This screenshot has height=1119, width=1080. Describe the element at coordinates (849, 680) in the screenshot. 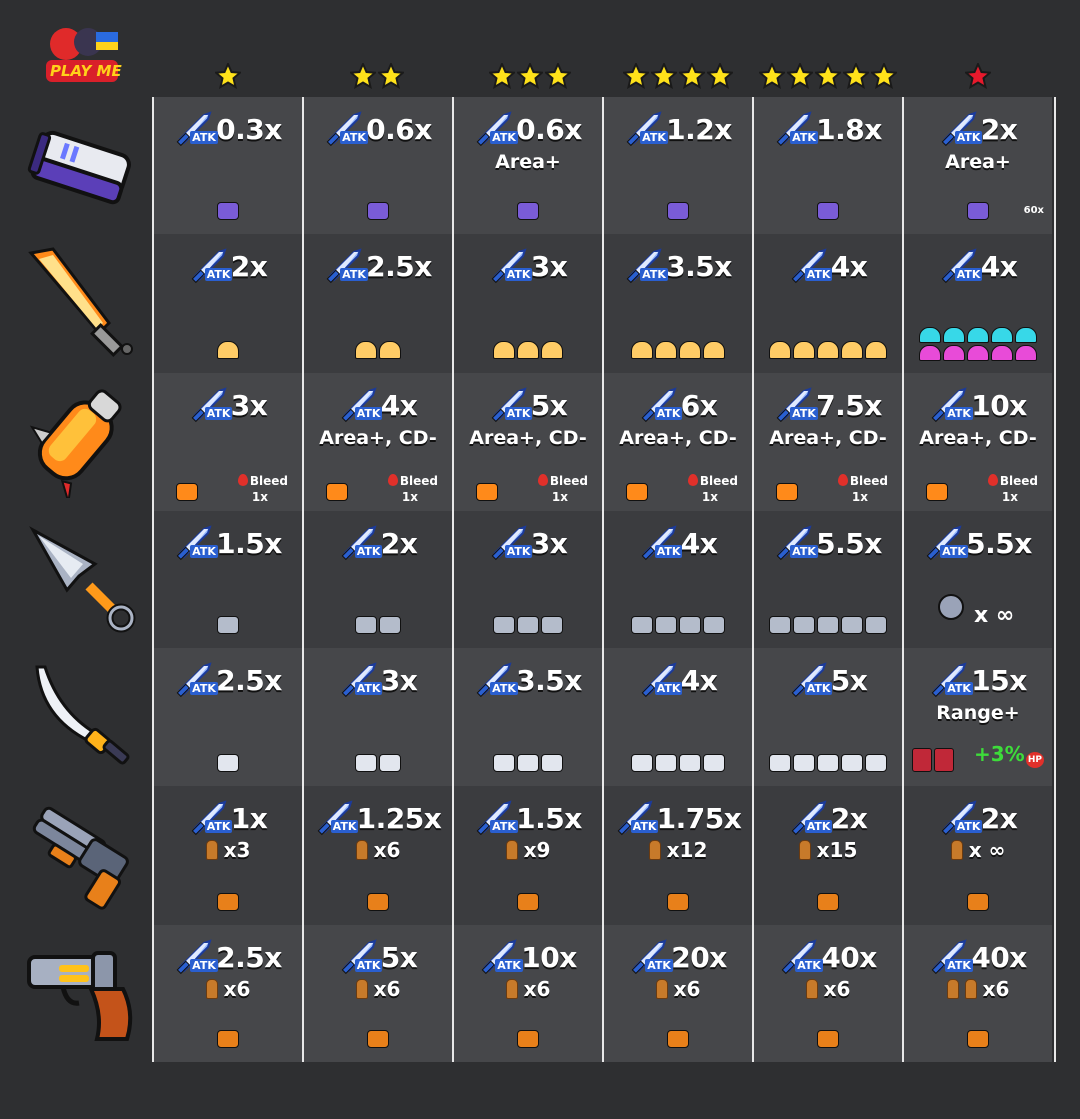

I see `multiplier-value: 5x` at that location.